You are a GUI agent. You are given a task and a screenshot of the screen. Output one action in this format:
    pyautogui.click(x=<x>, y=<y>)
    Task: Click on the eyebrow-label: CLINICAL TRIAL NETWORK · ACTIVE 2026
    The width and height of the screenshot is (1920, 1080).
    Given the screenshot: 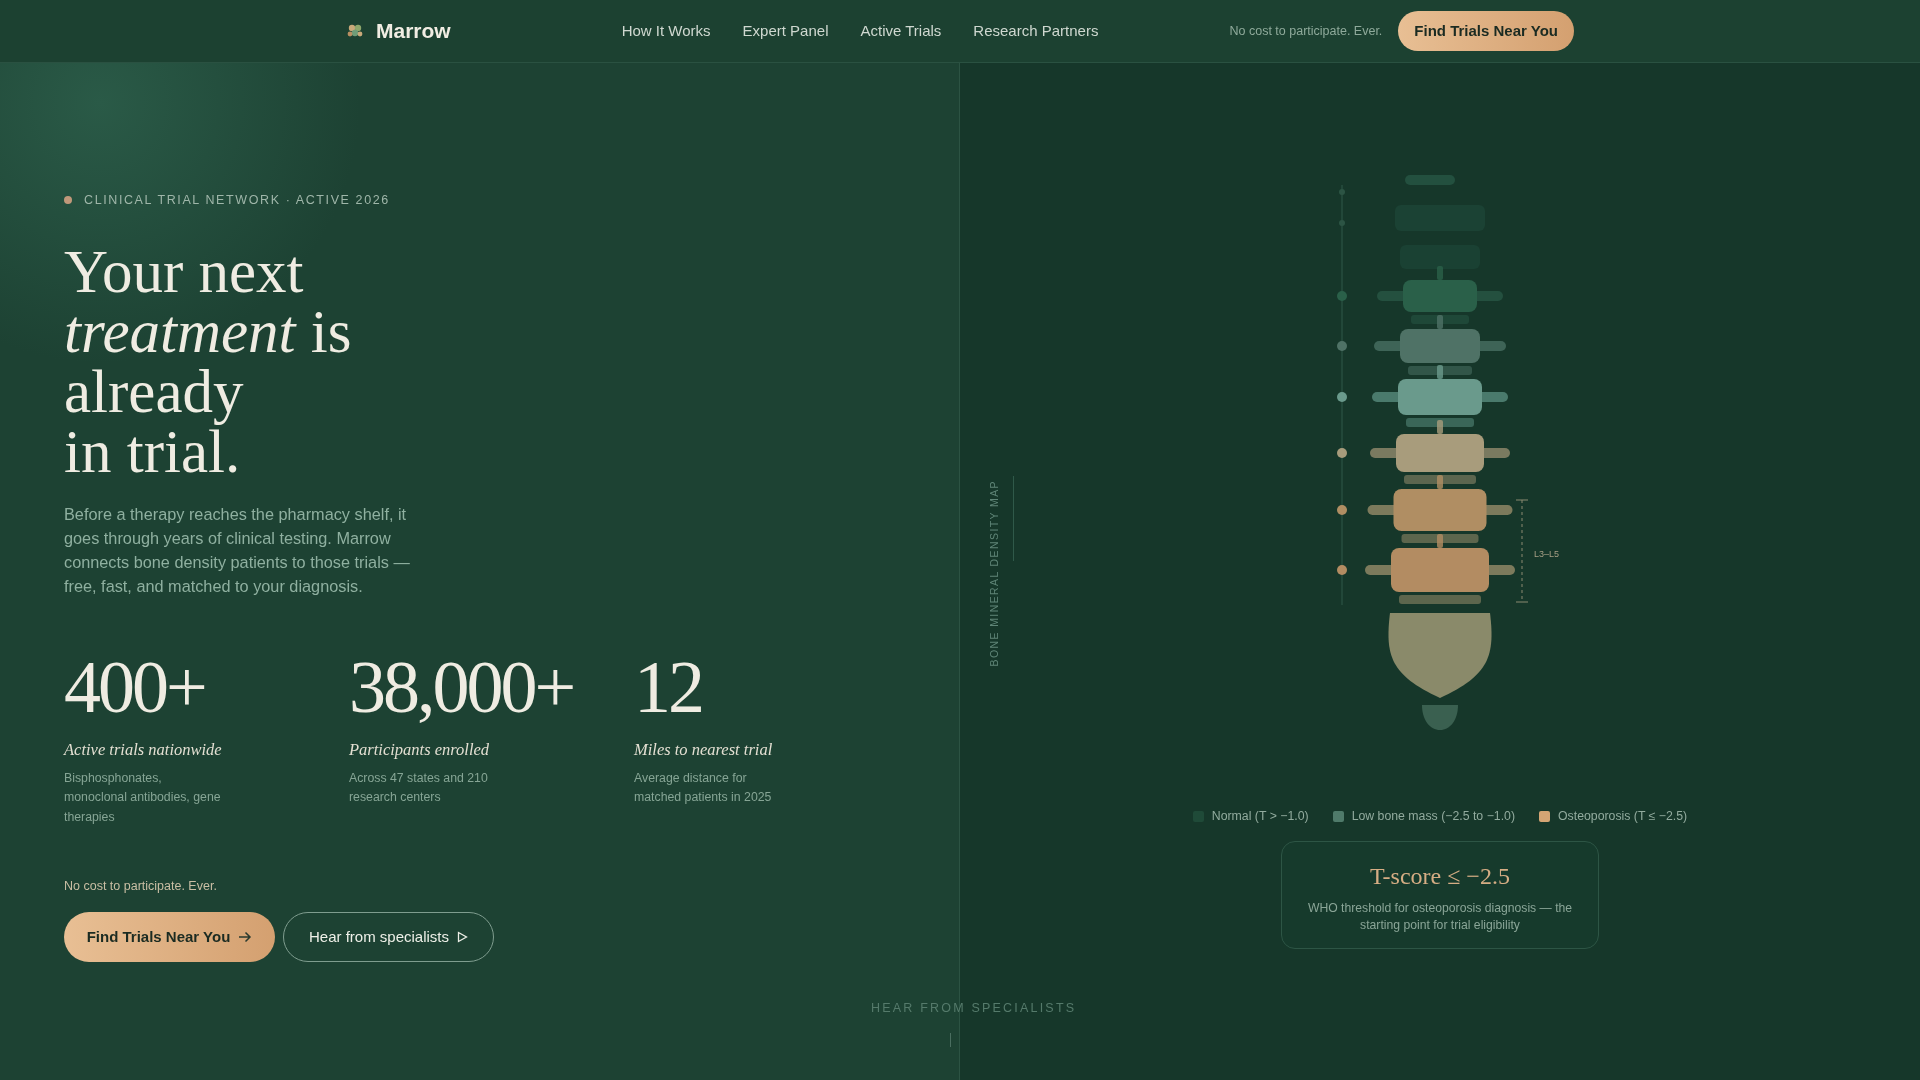 What is the action you would take?
    pyautogui.click(x=237, y=200)
    